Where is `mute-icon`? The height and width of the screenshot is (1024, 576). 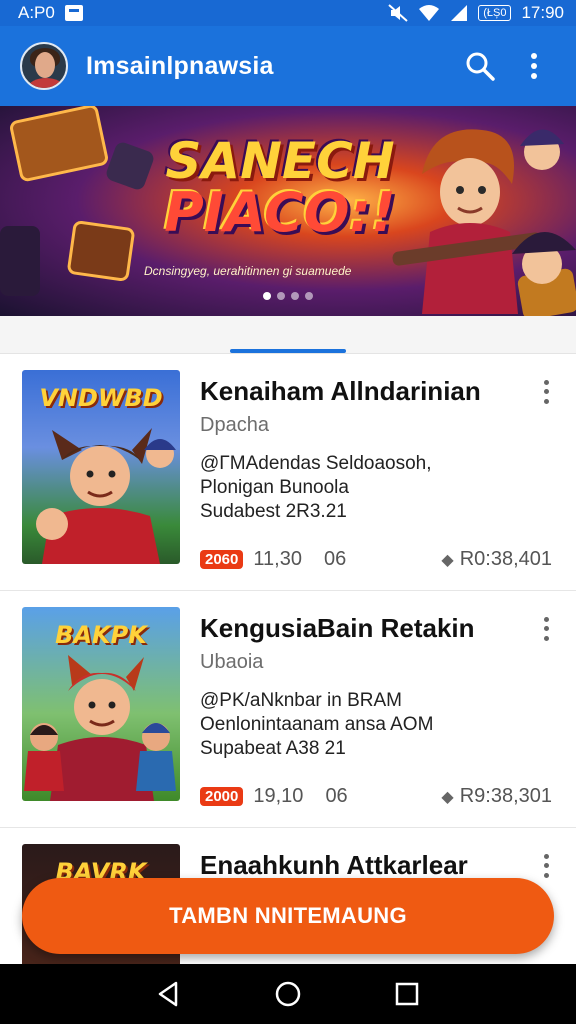 mute-icon is located at coordinates (398, 13).